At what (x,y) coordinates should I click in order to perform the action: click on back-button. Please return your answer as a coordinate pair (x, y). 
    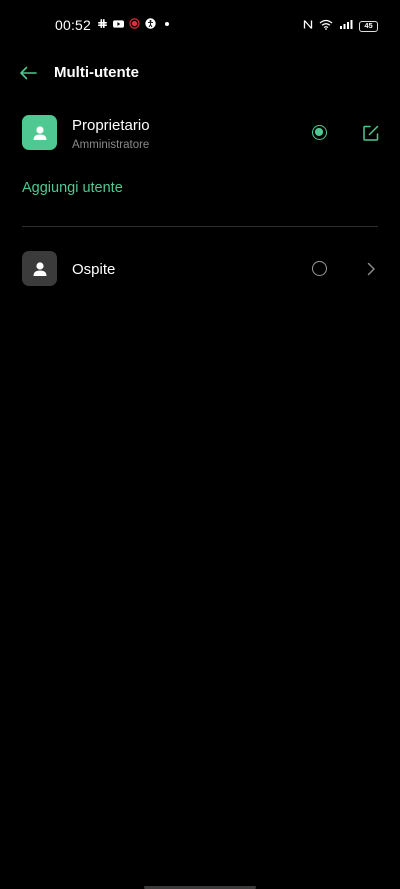
    Looking at the image, I should click on (28, 73).